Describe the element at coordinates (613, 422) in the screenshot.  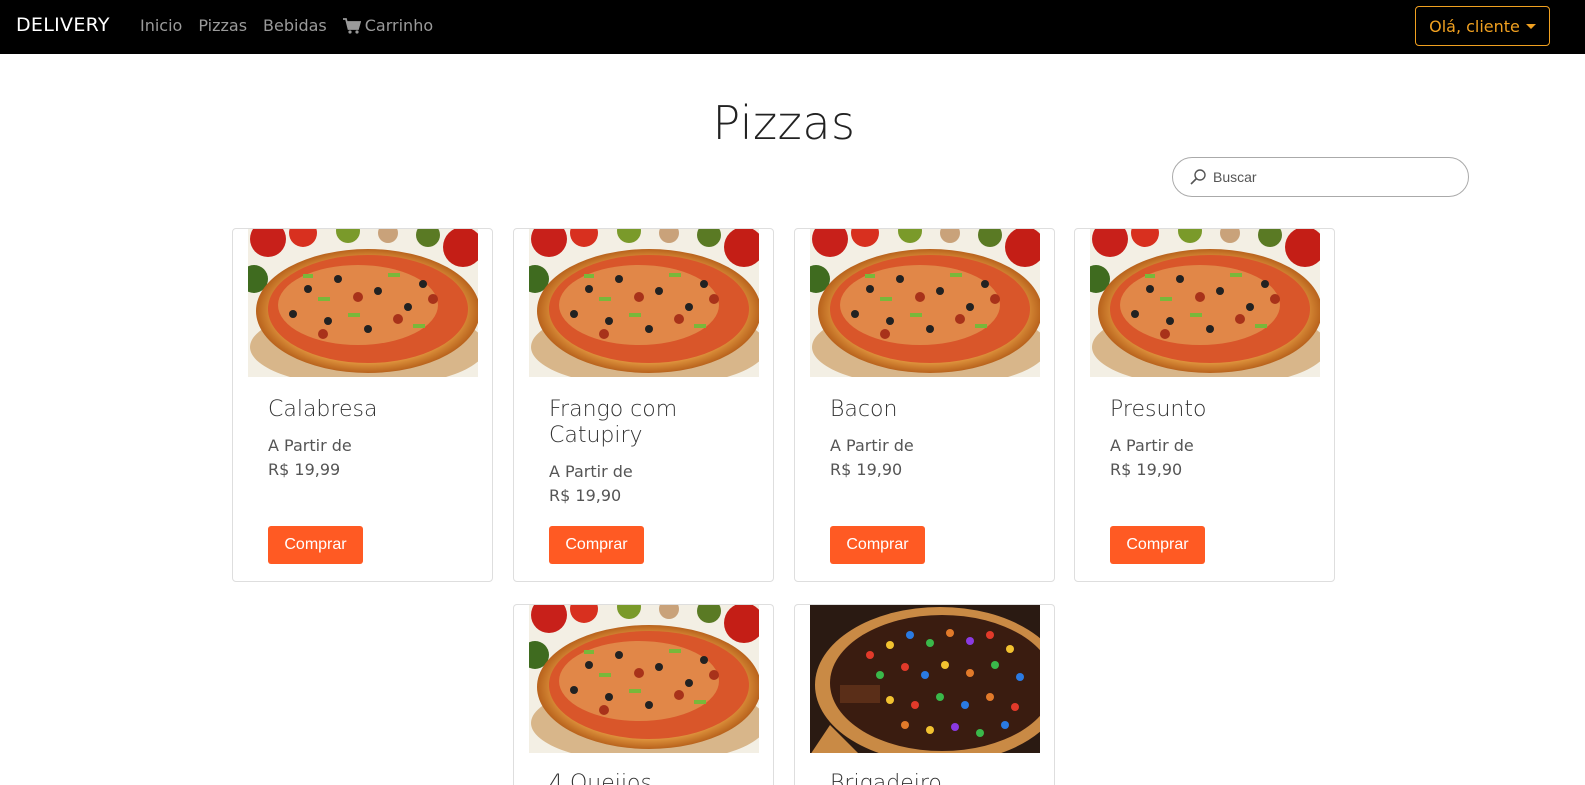
I see `product-name: Frango com Catupiry` at that location.